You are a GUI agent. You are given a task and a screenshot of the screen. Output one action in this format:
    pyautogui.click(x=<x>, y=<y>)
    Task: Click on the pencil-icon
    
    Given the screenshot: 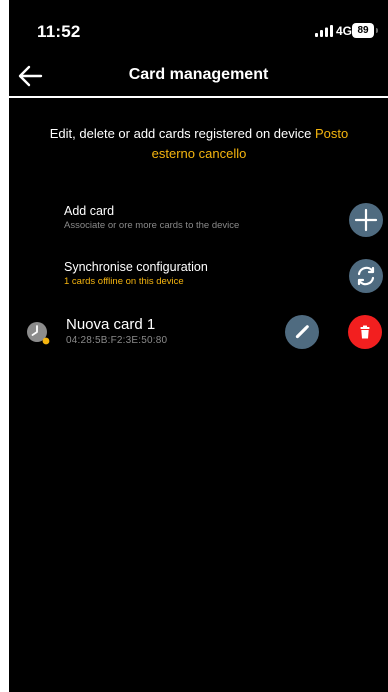 What is the action you would take?
    pyautogui.click(x=302, y=332)
    